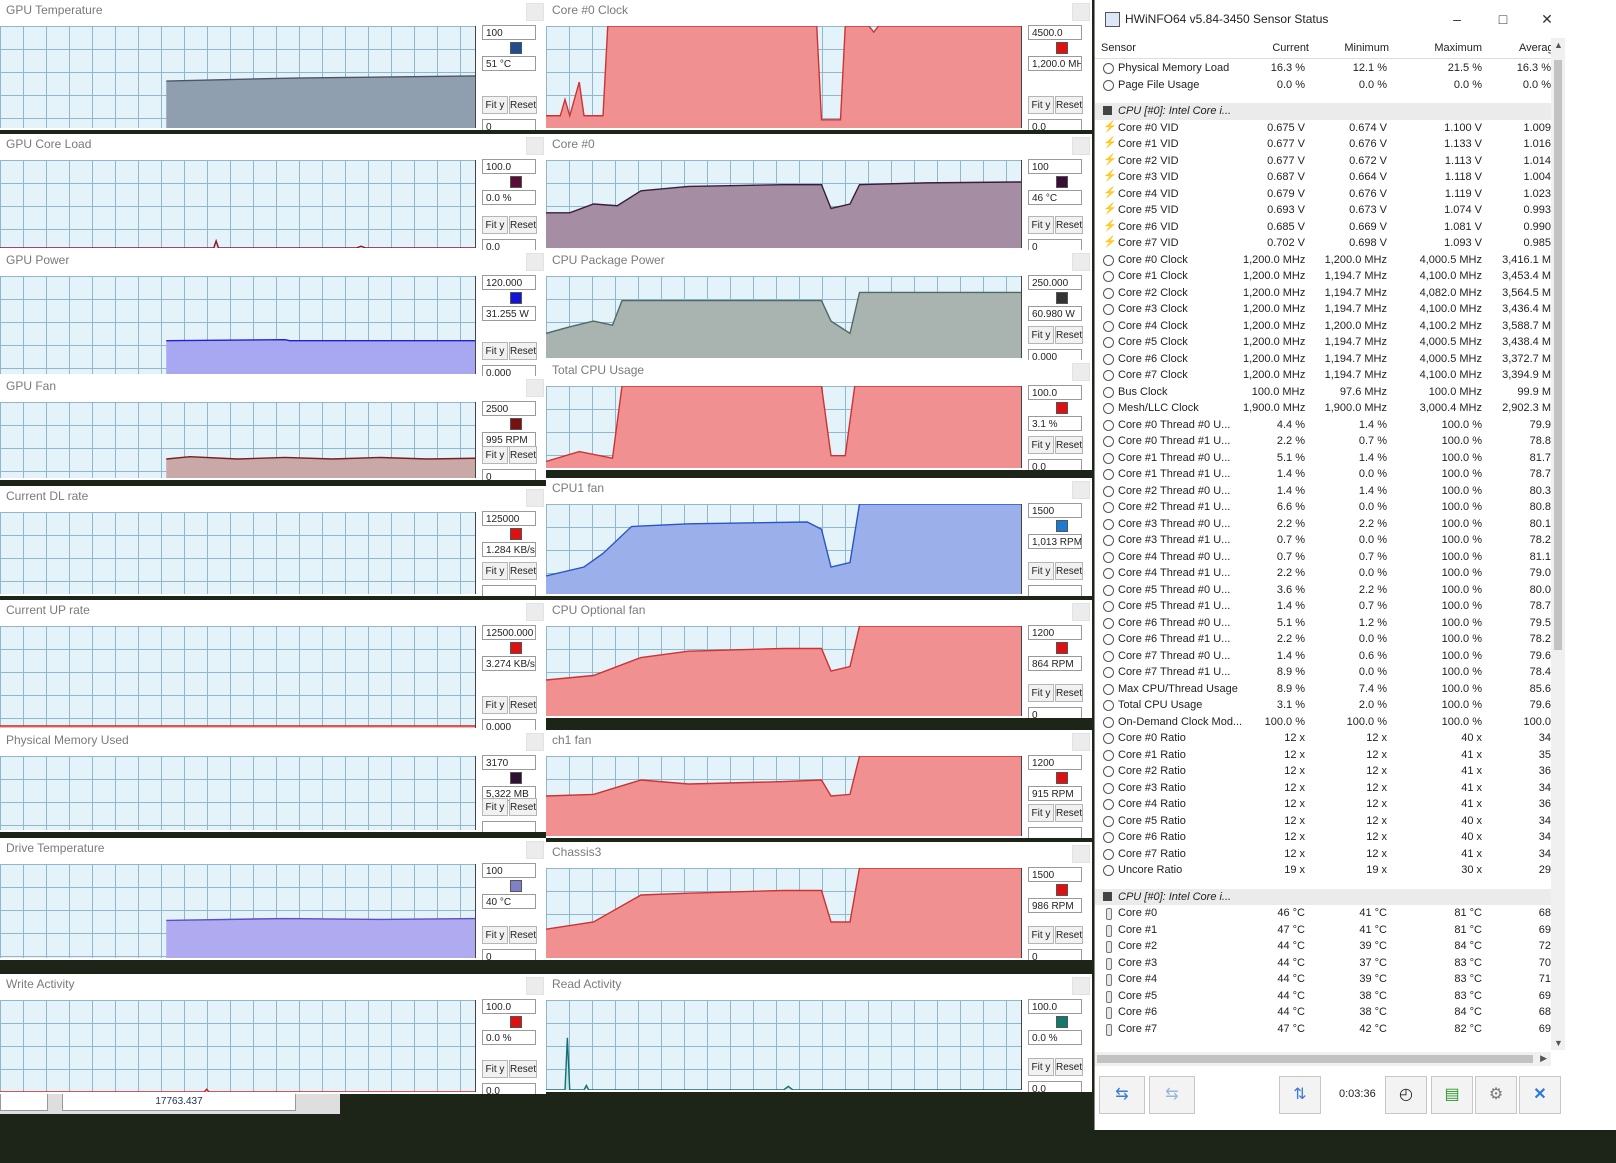 This screenshot has height=1163, width=1616. Describe the element at coordinates (1360, 48) in the screenshot. I see `column-minimum: Minimum` at that location.